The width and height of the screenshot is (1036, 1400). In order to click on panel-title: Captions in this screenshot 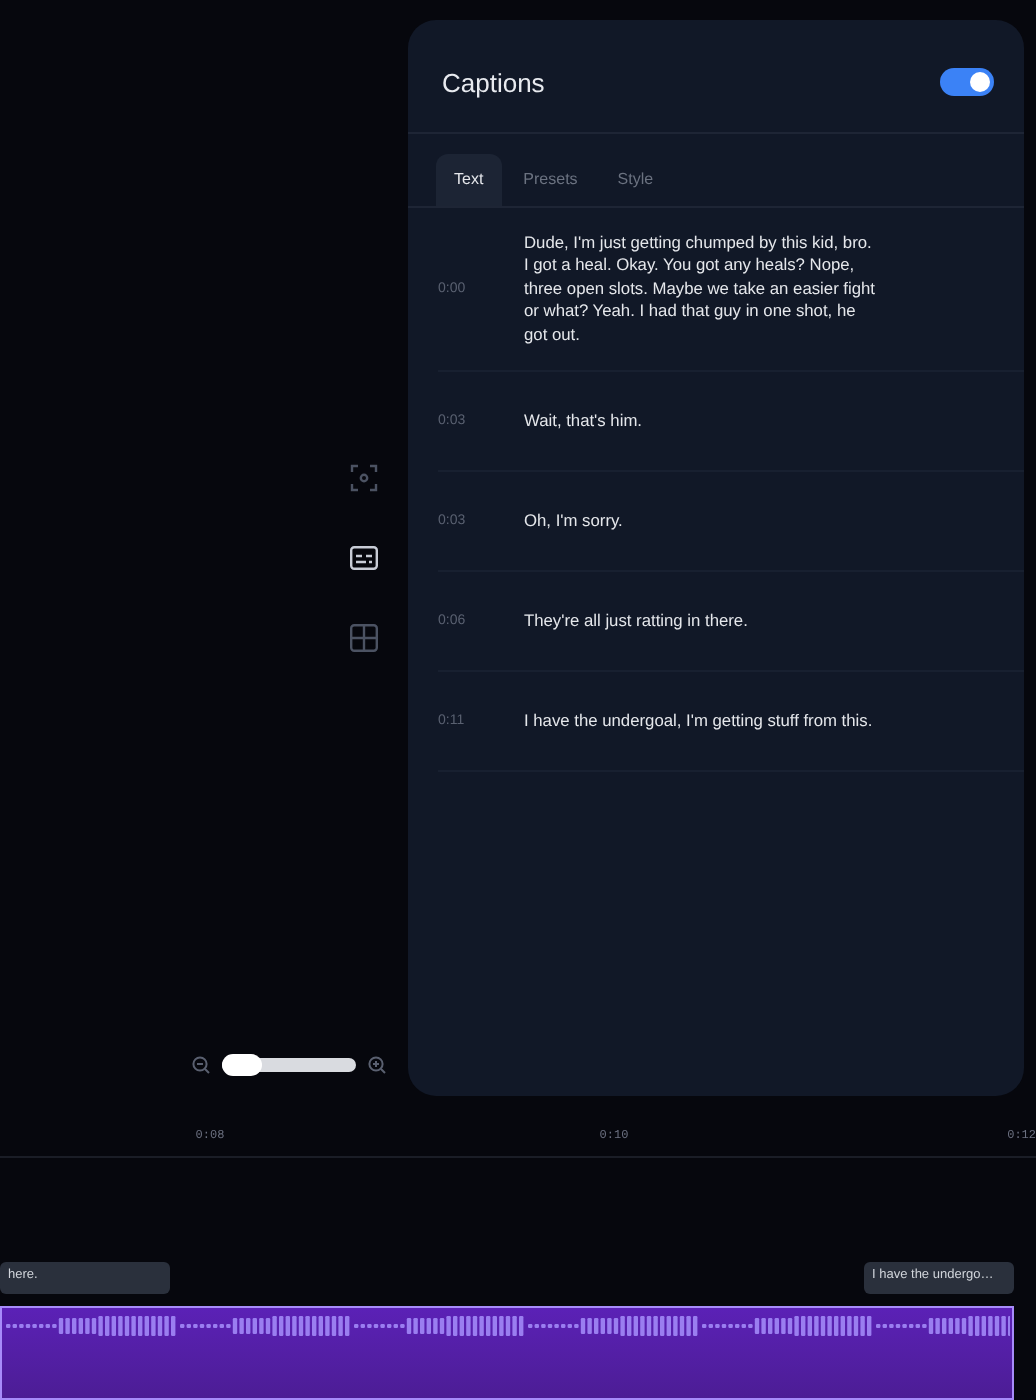, I will do `click(493, 82)`.